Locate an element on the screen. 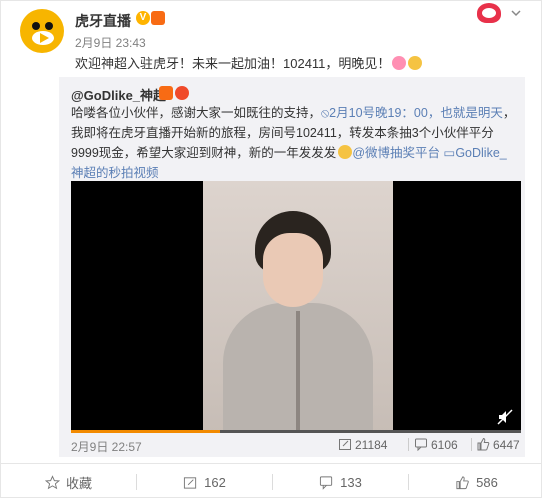  star-icon is located at coordinates (52, 481).